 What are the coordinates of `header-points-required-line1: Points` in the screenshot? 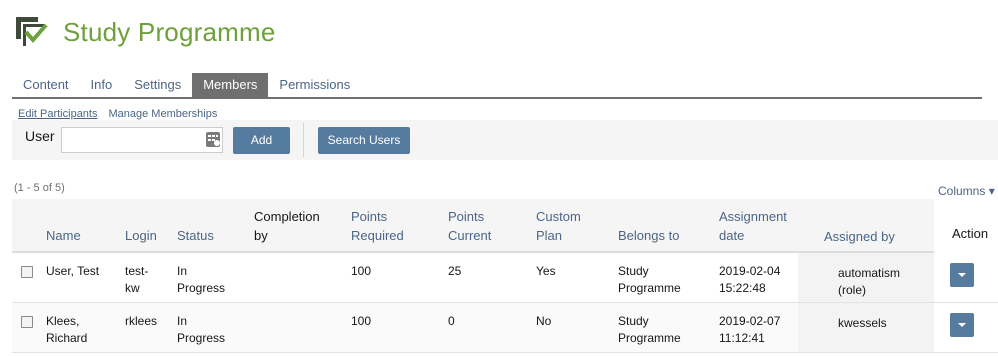 It's located at (369, 216).